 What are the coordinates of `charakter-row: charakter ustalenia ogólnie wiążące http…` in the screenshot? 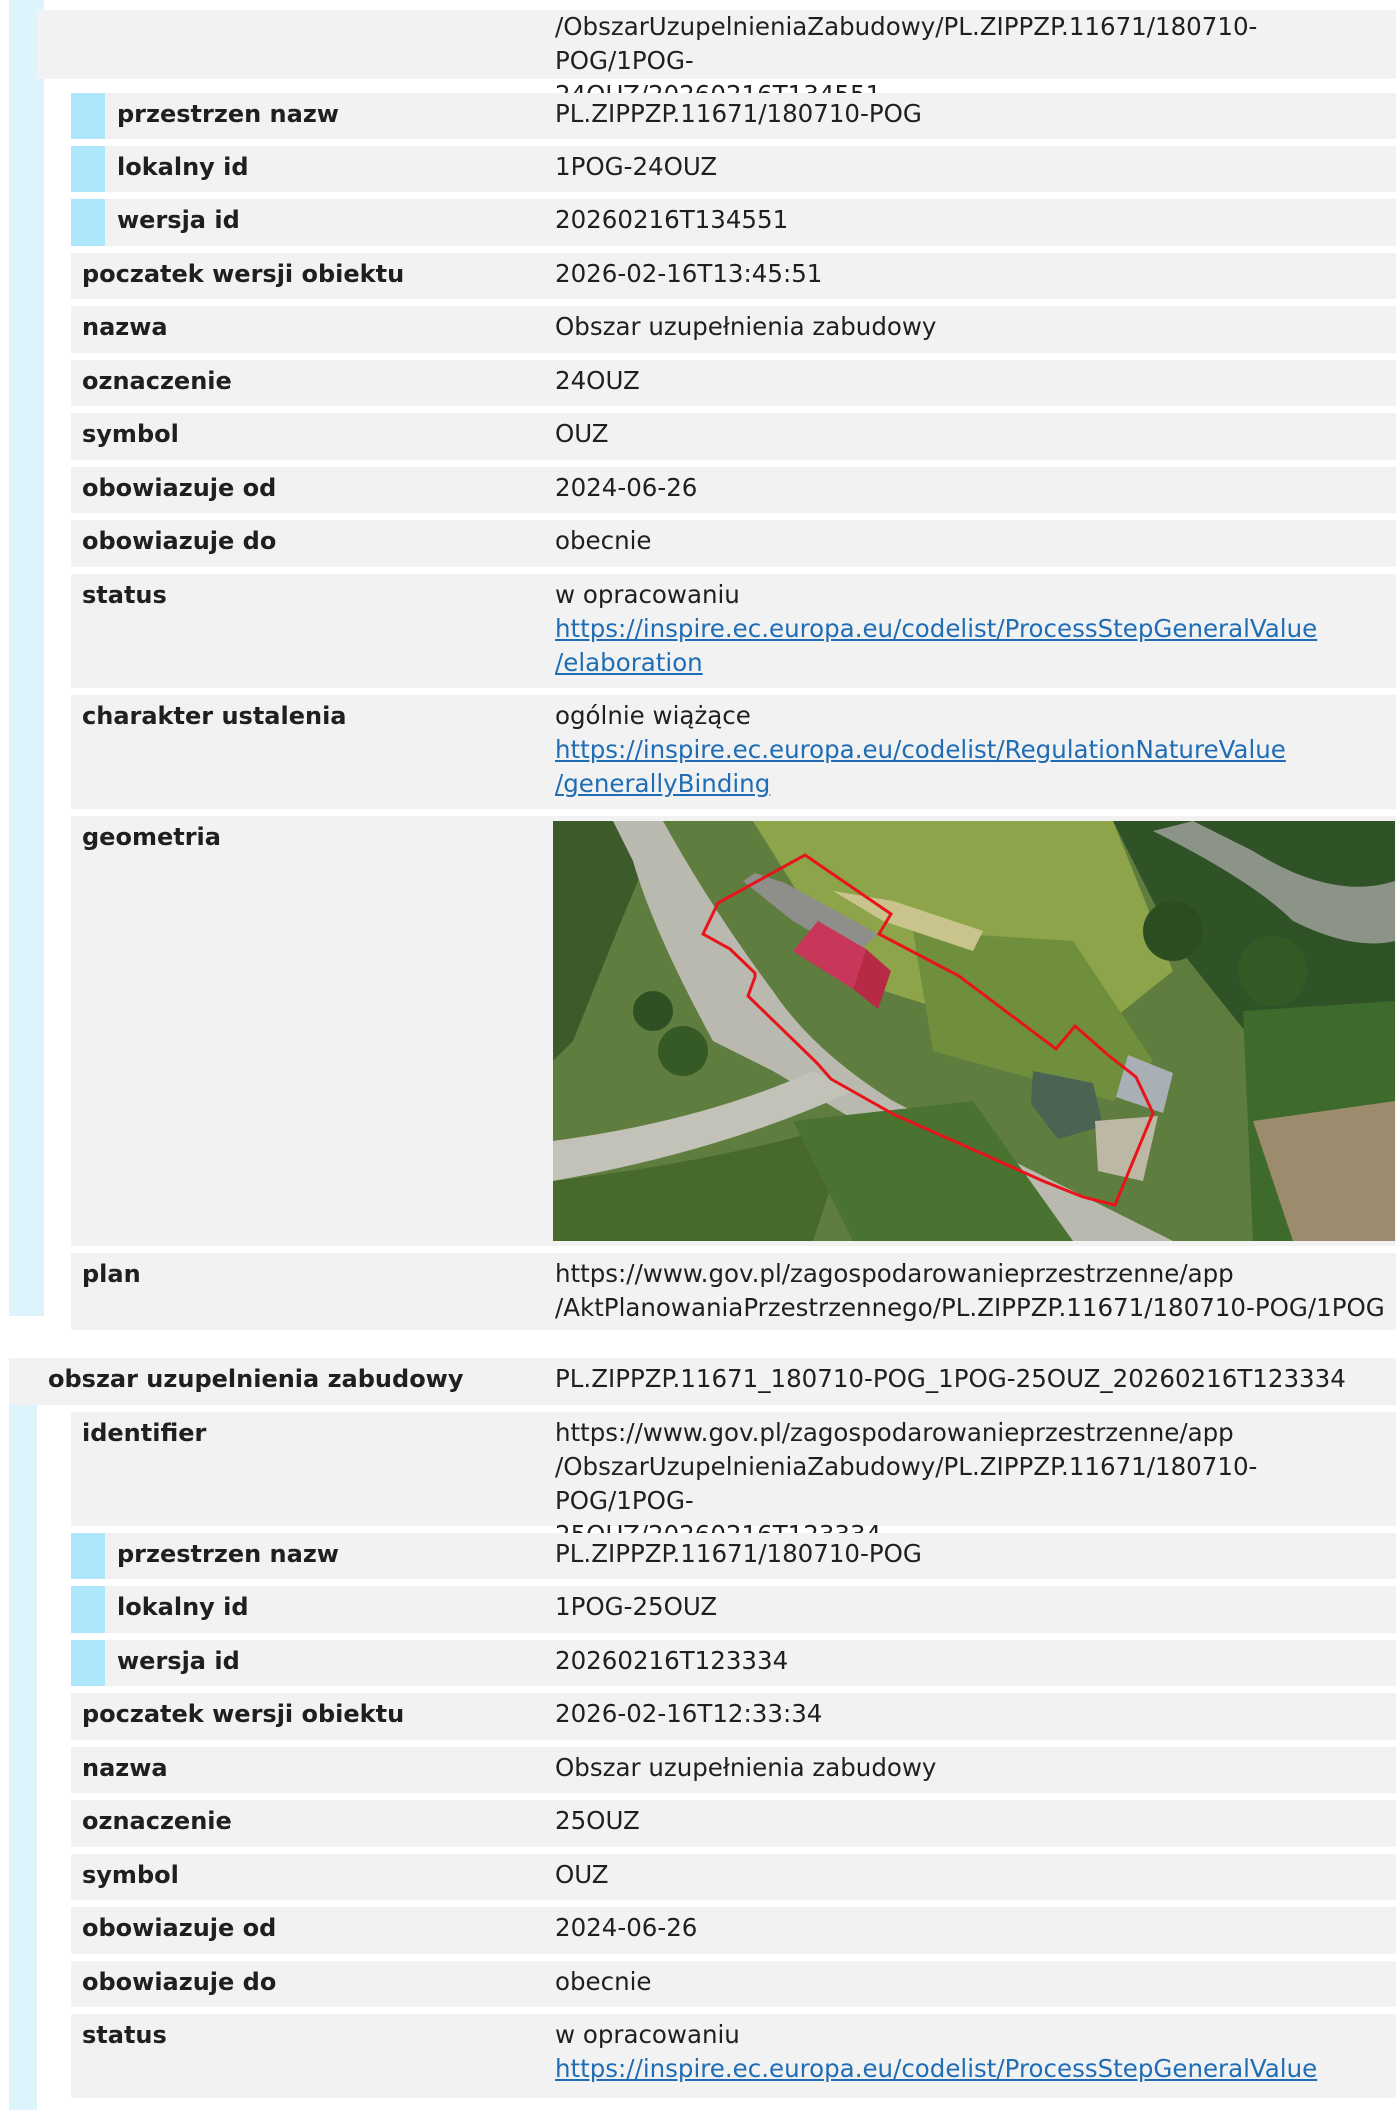 It's located at (698, 755).